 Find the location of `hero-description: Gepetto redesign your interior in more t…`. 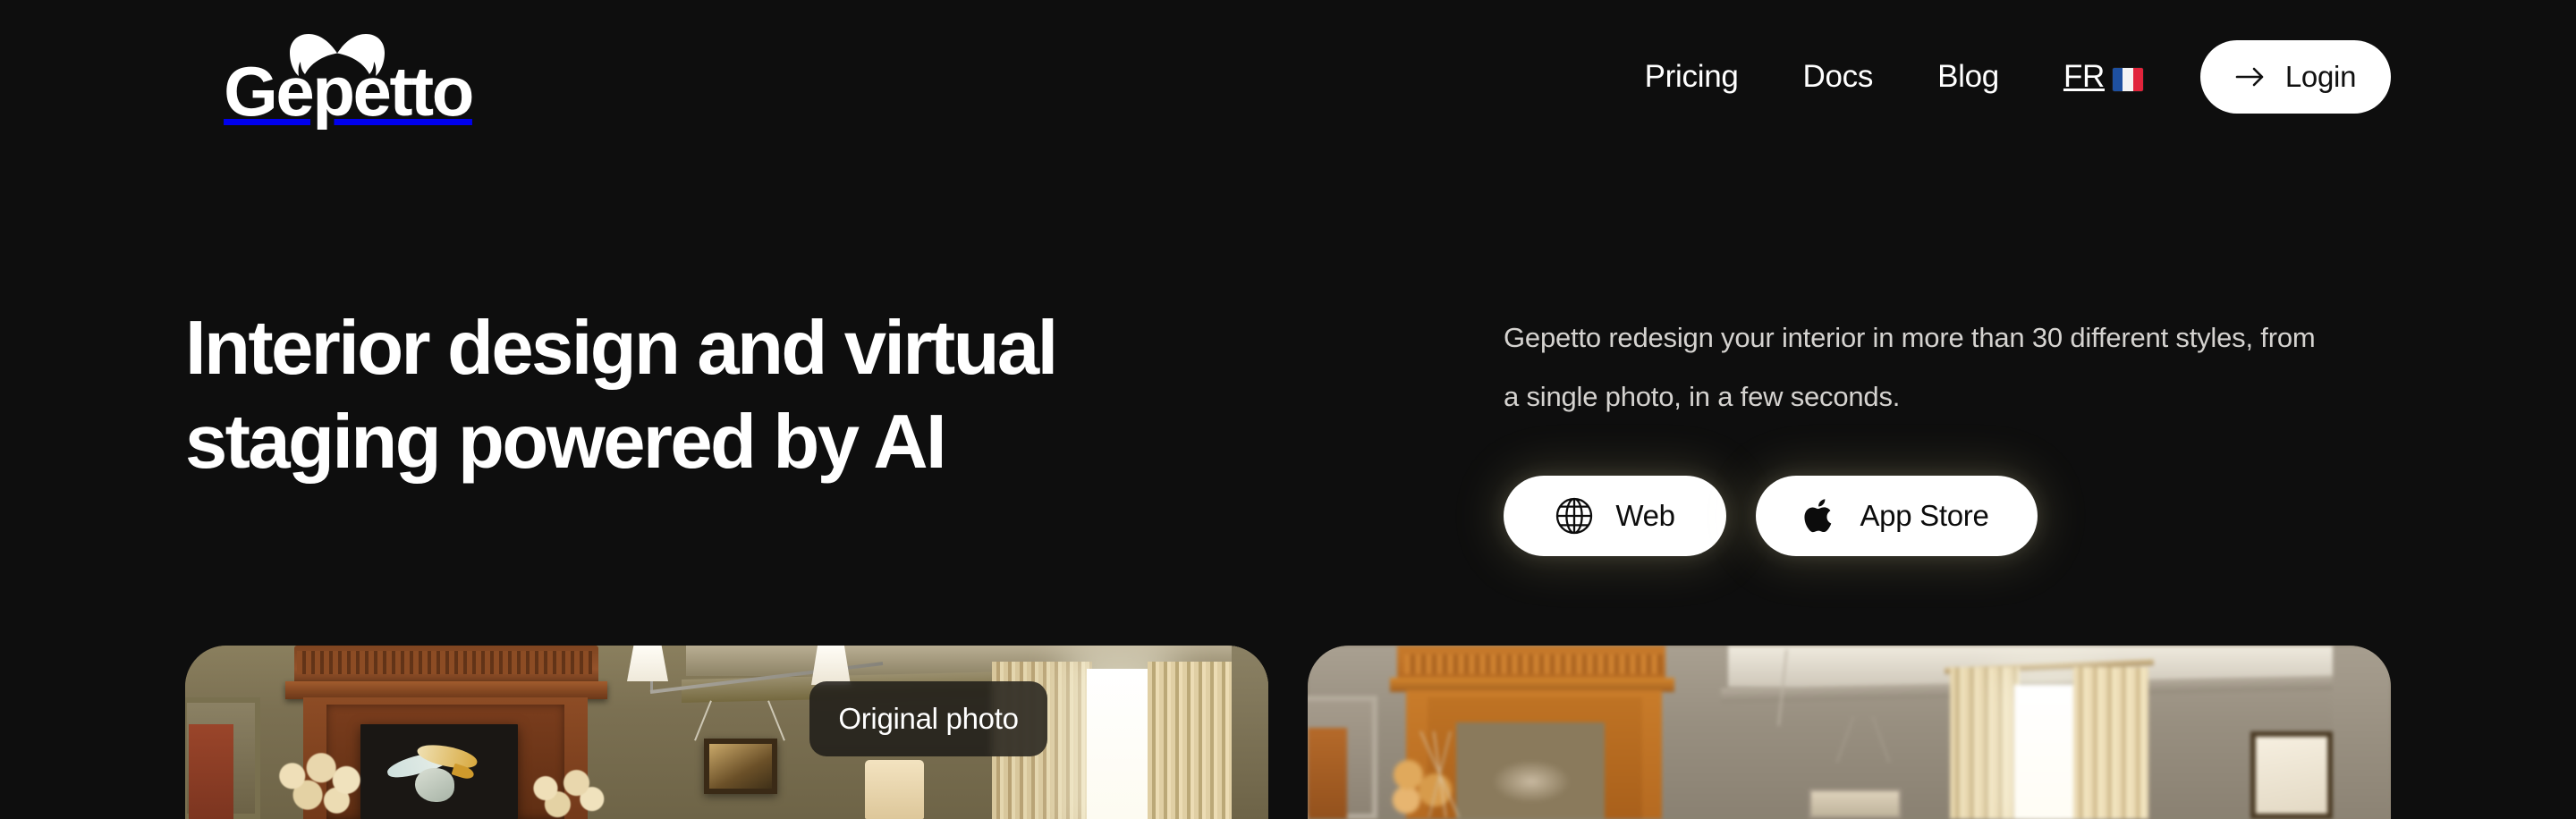

hero-description: Gepetto redesign your interior in more t… is located at coordinates (1910, 367).